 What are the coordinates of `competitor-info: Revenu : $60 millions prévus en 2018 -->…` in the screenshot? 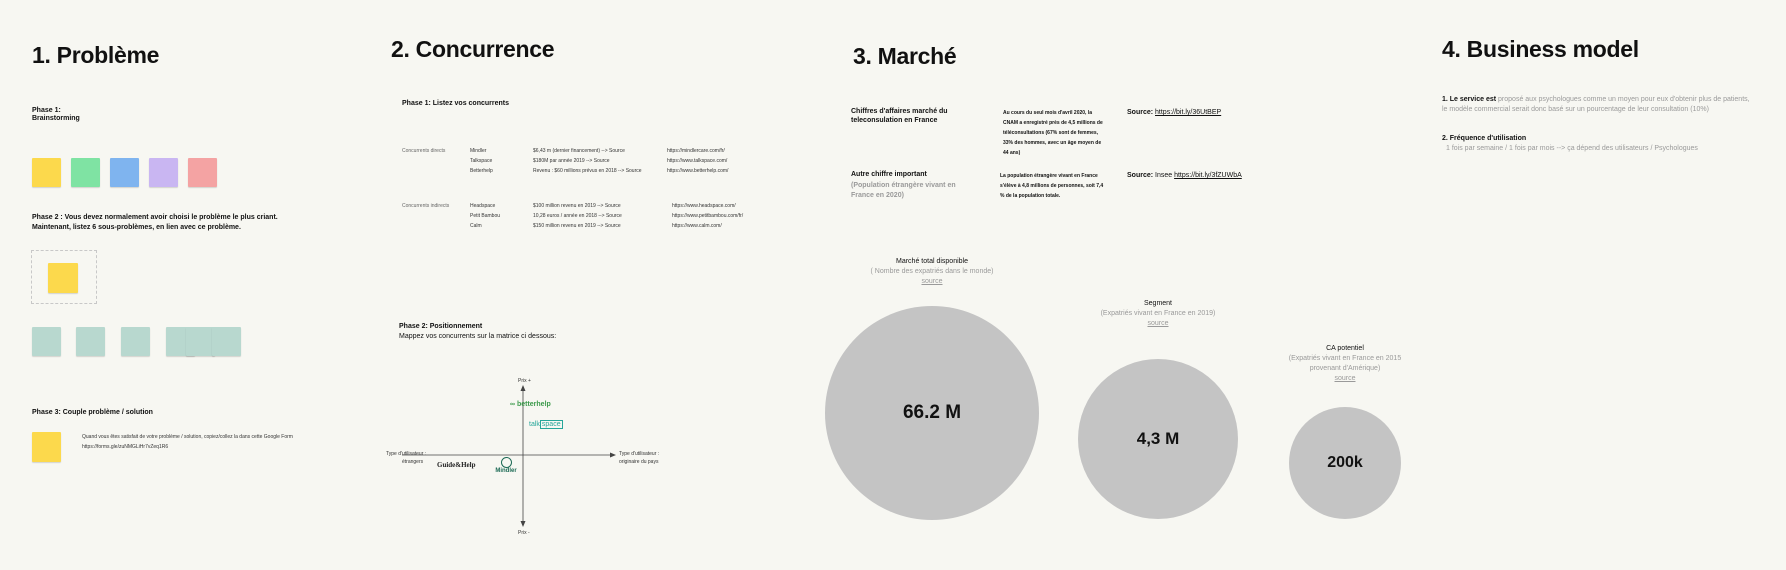 It's located at (587, 171).